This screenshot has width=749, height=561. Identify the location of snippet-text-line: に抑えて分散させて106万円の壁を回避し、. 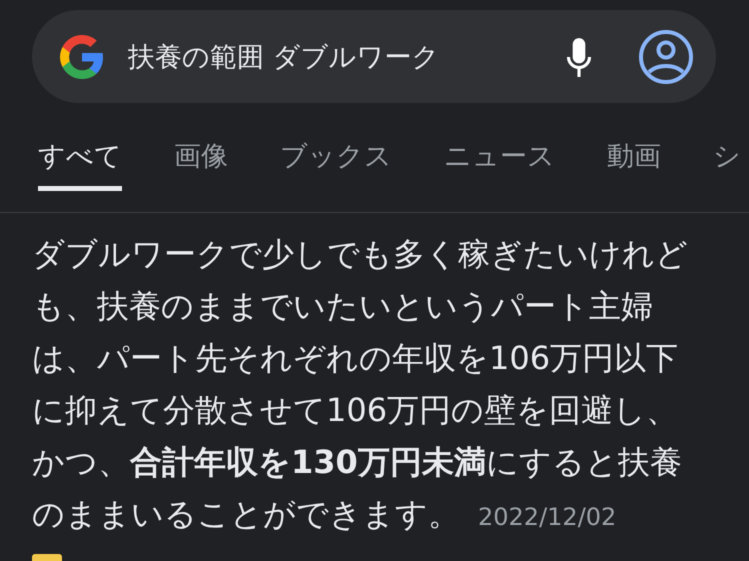
(355, 410).